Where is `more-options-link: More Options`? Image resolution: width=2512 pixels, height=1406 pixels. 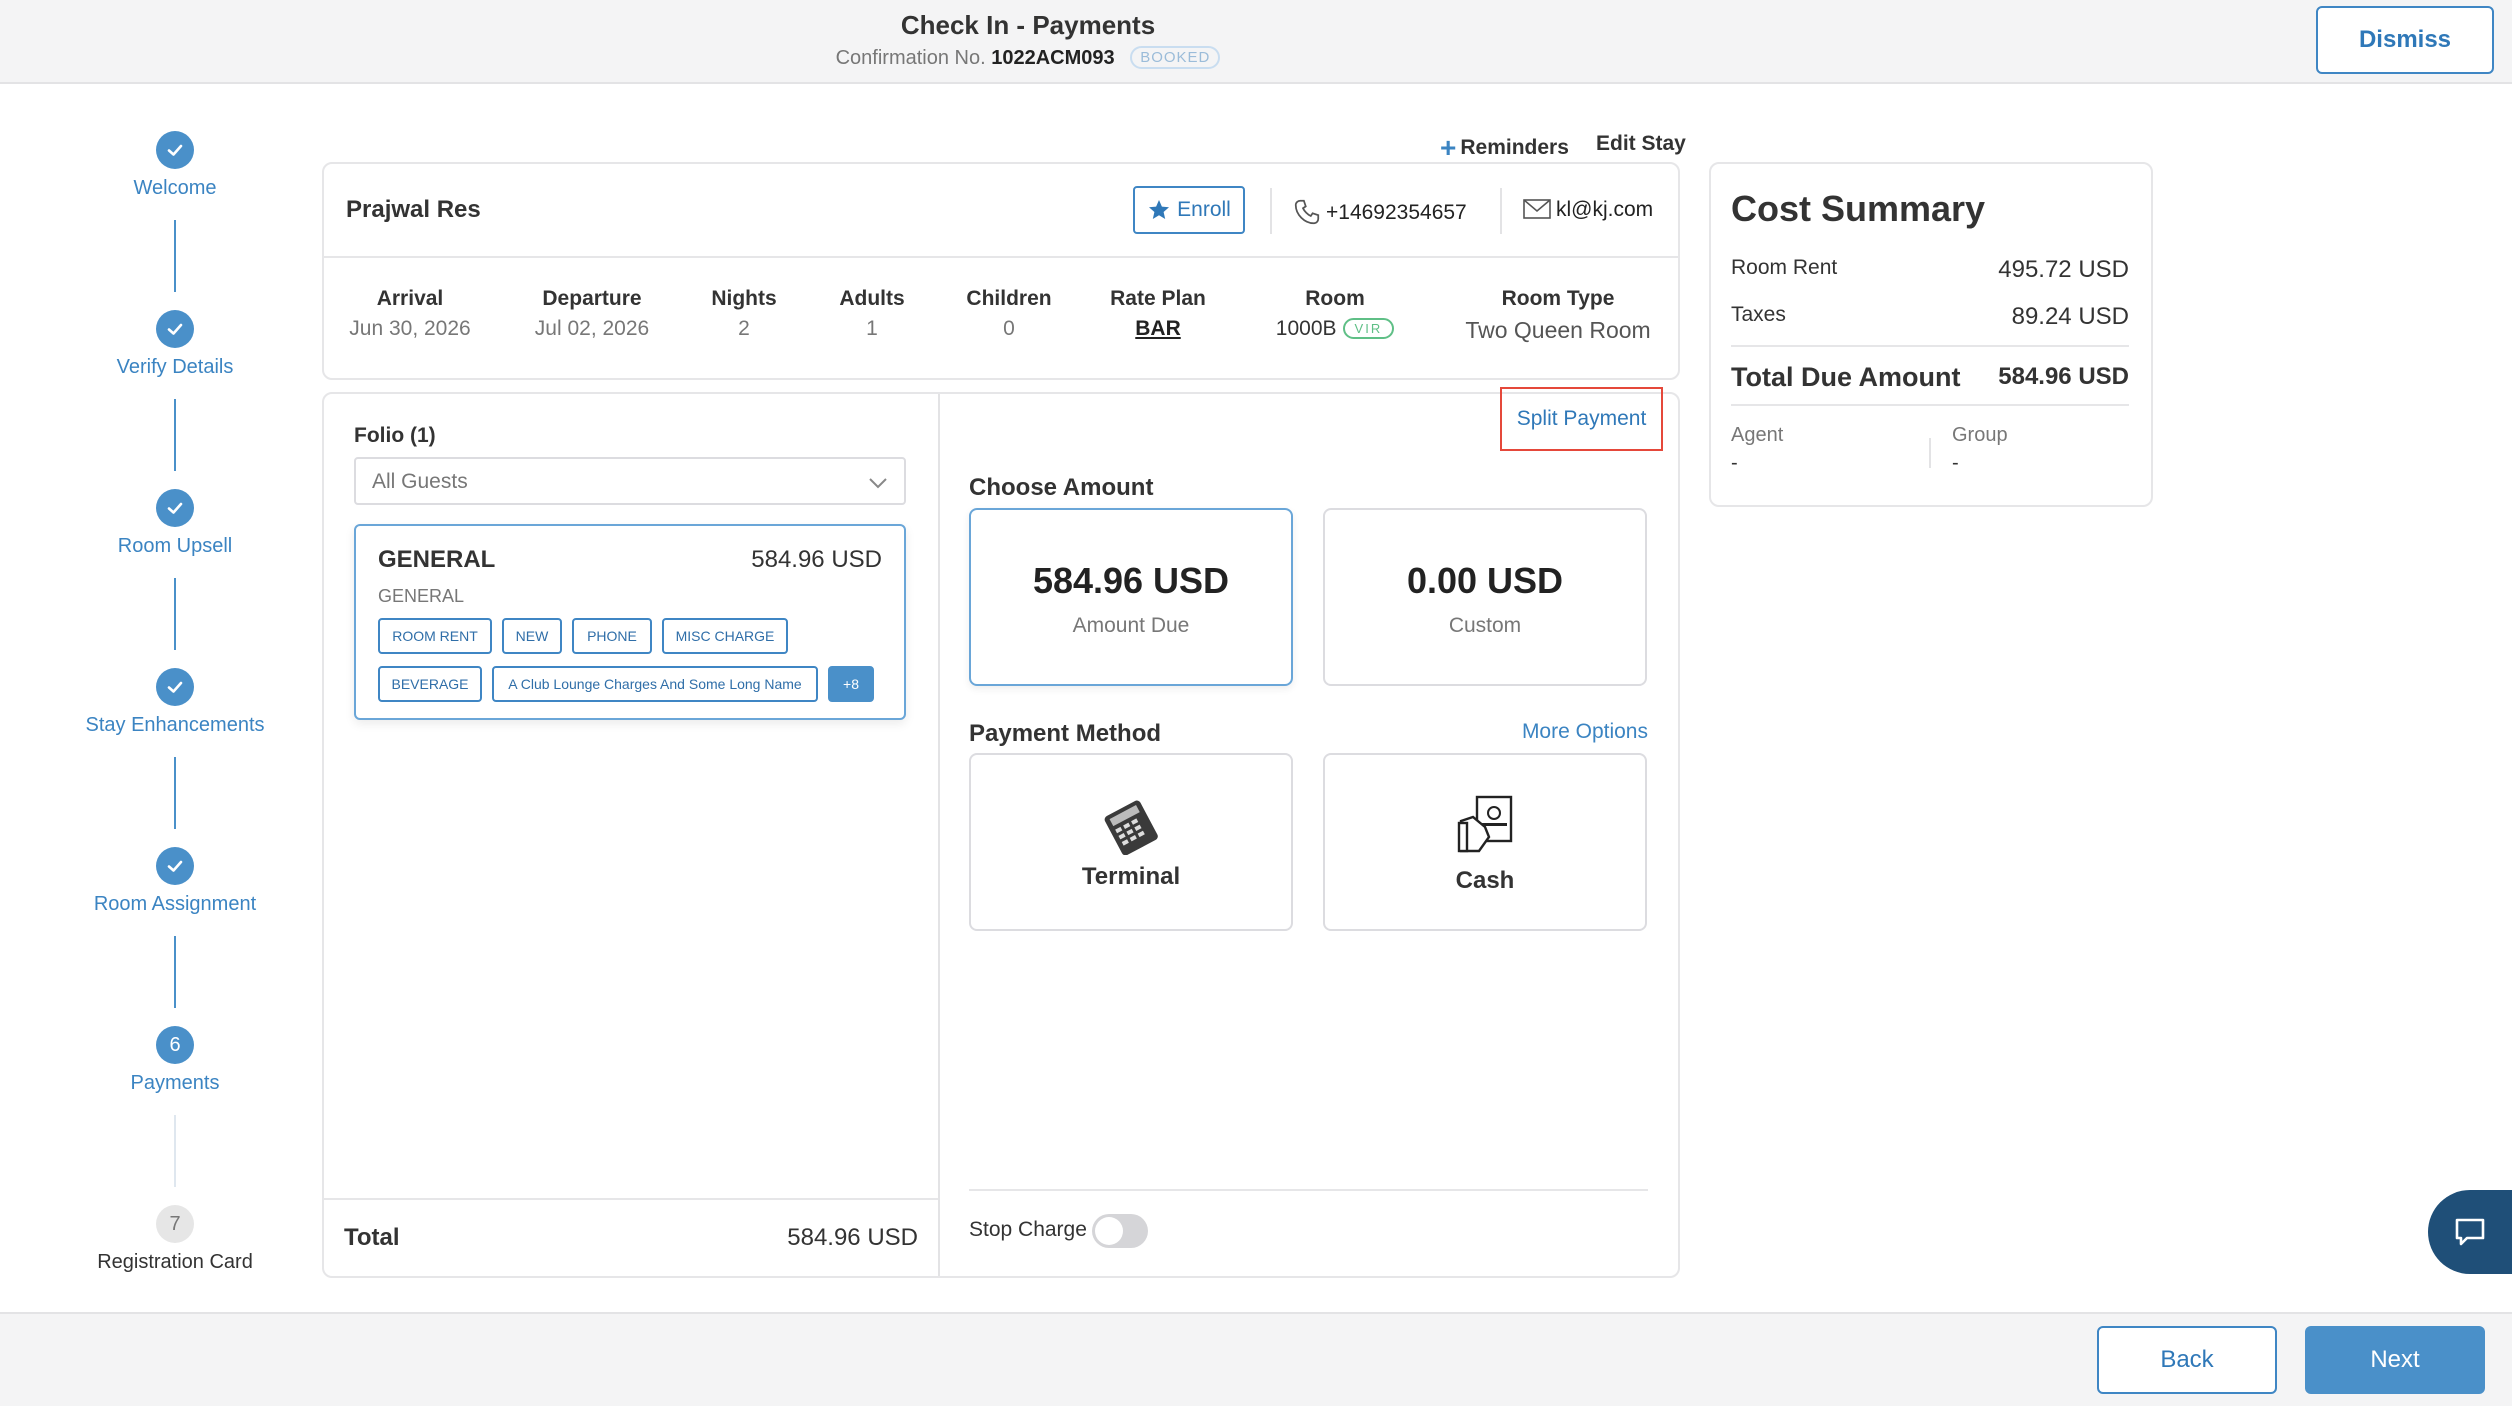
more-options-link: More Options is located at coordinates (1574, 732).